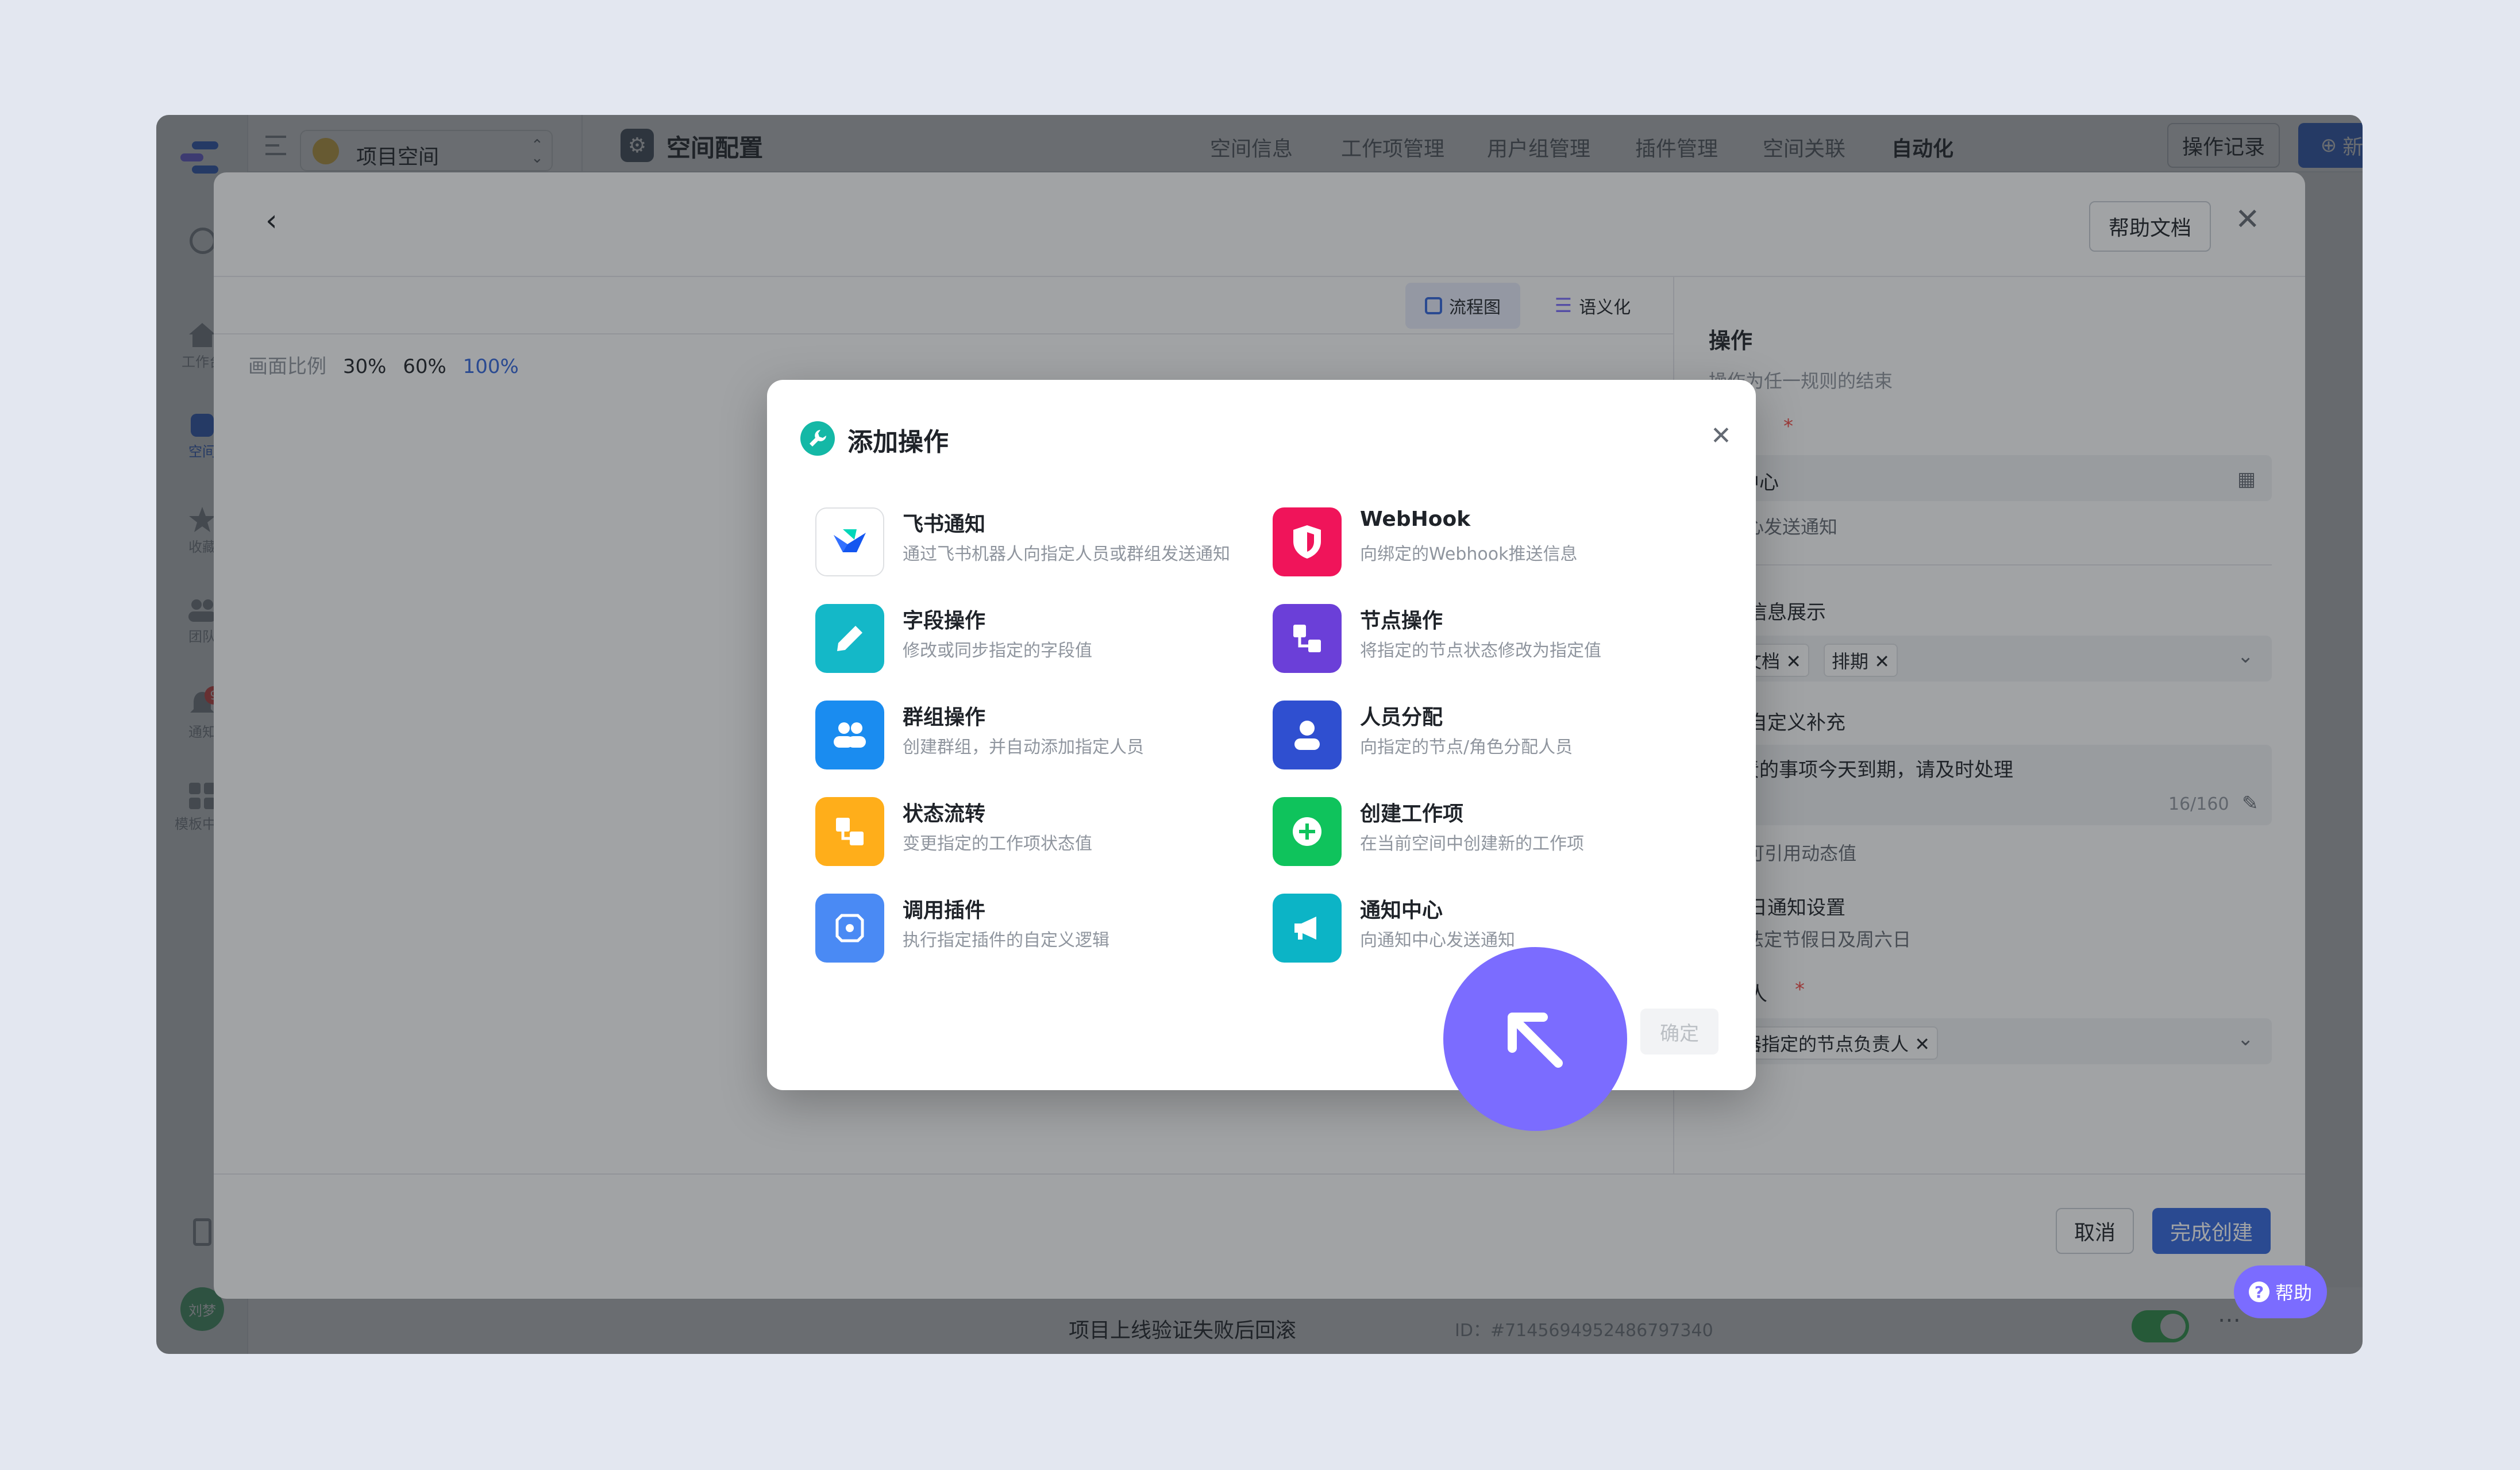 This screenshot has height=1470, width=2520. I want to click on option-assign: 人员分配 向指定的节点/角色分配人员, so click(1497, 734).